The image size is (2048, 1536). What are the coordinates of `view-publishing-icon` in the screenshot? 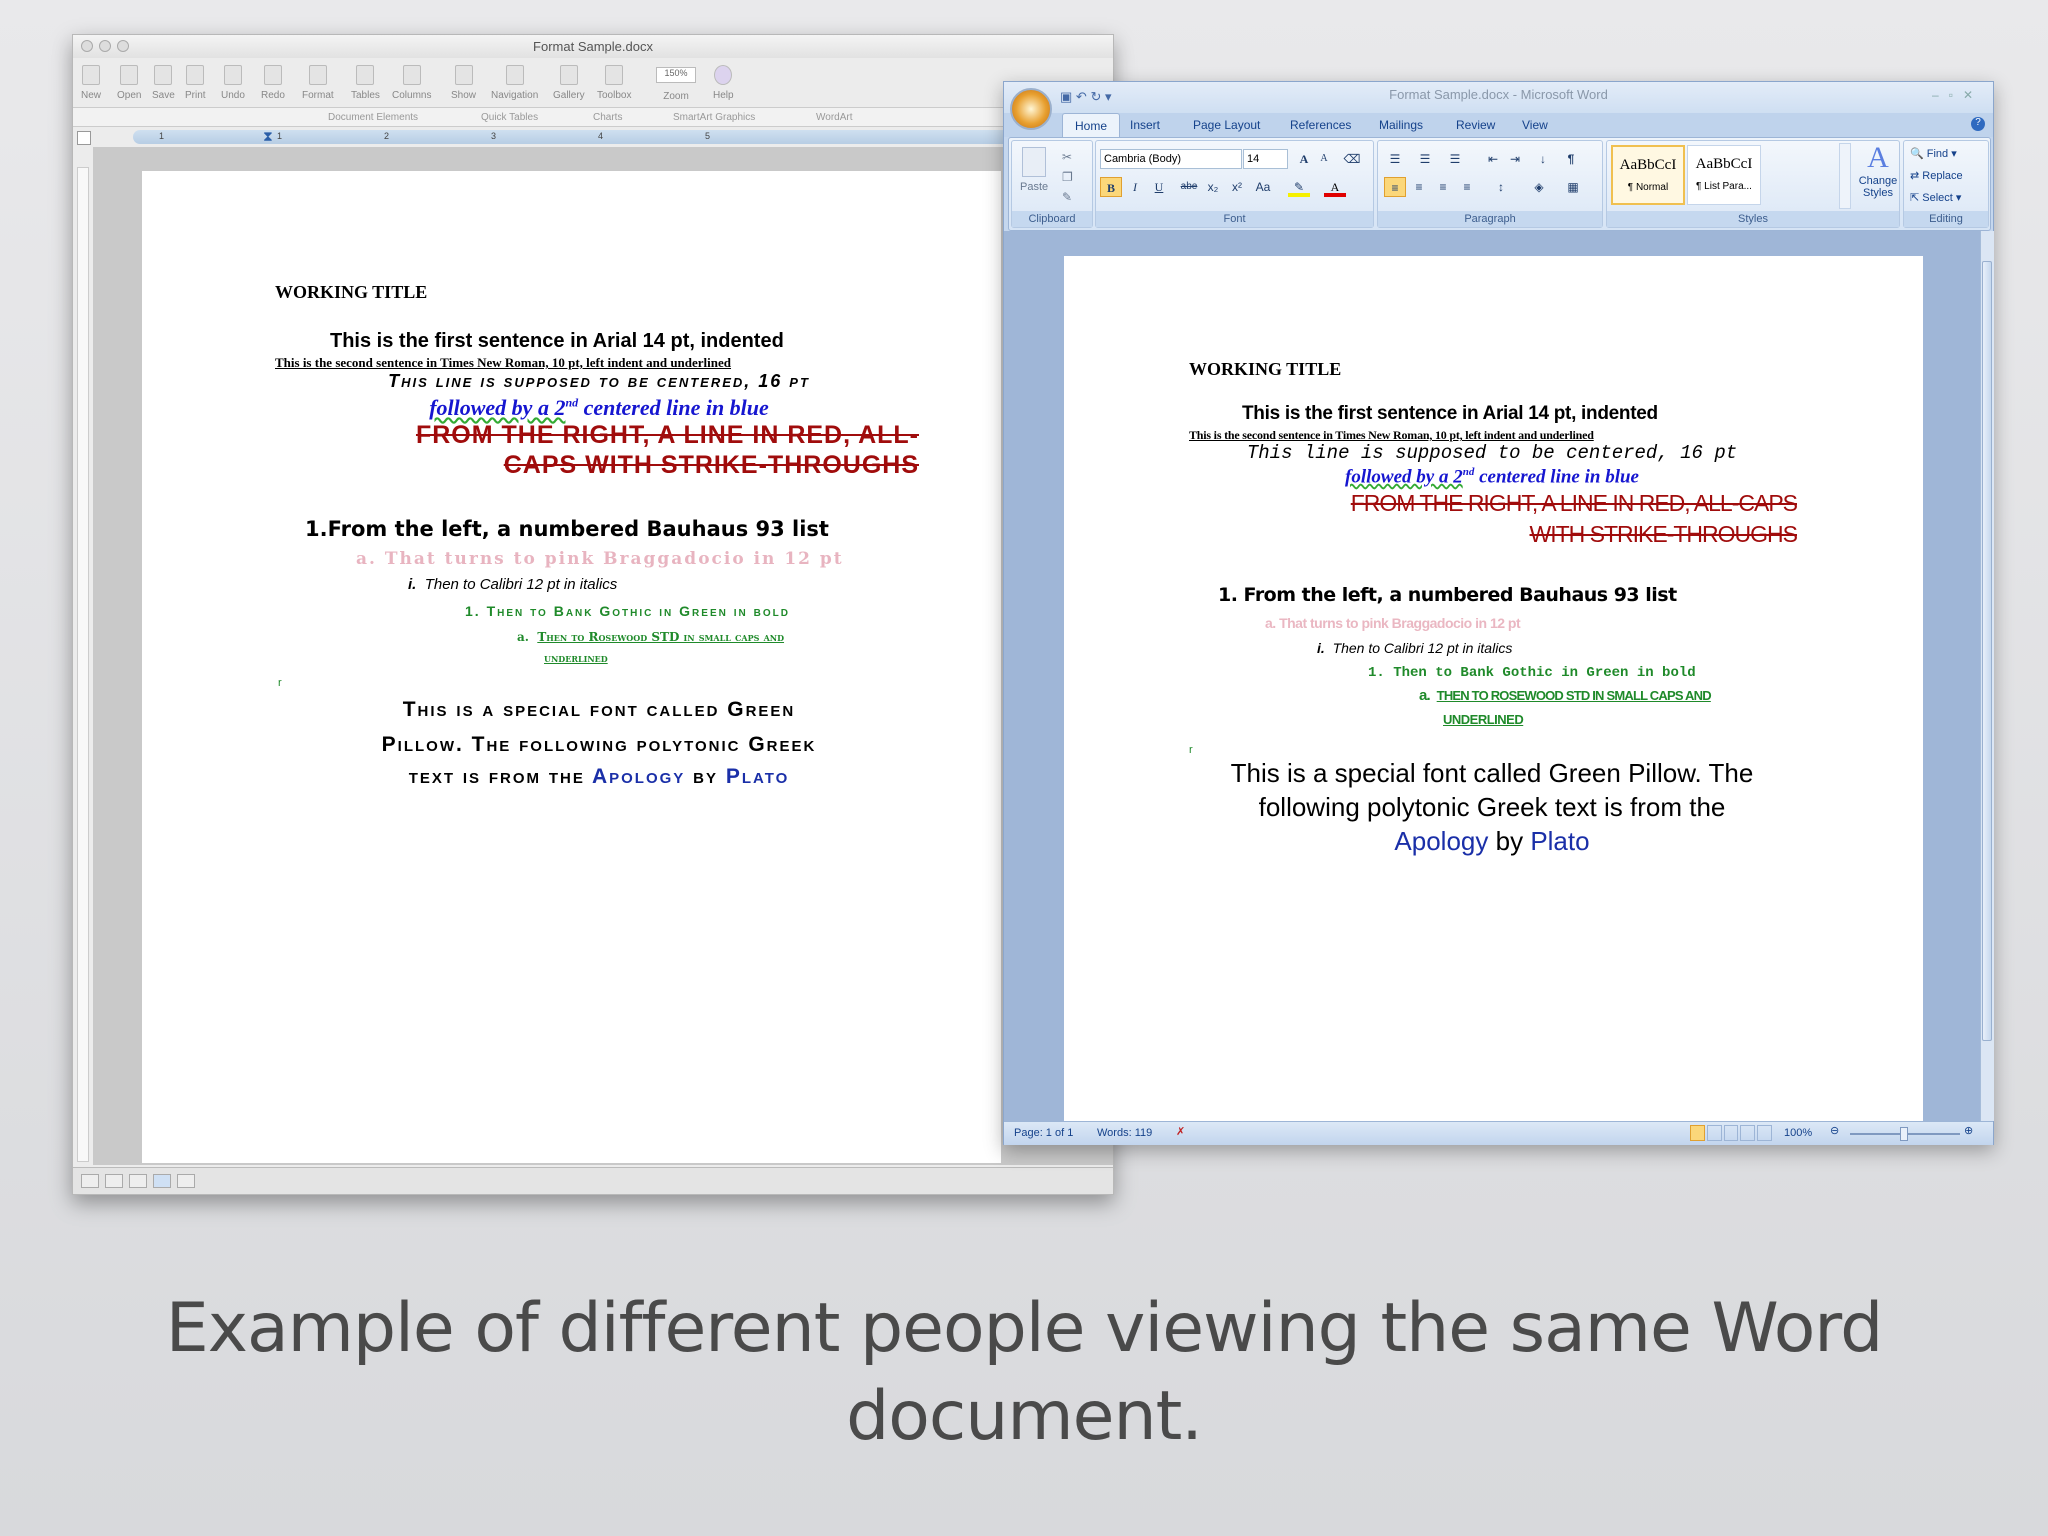 It's located at (138, 1181).